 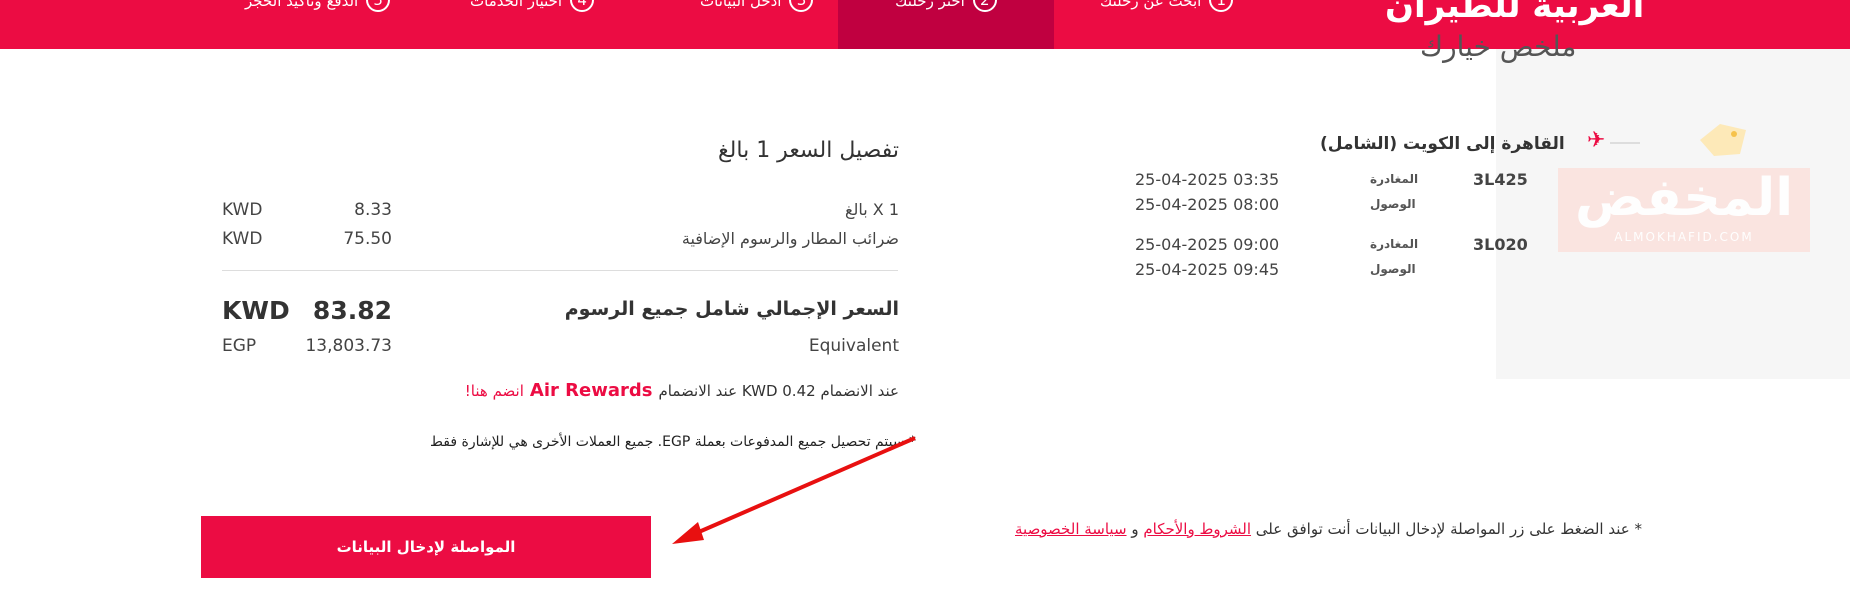 I want to click on route-line, so click(x=1625, y=143).